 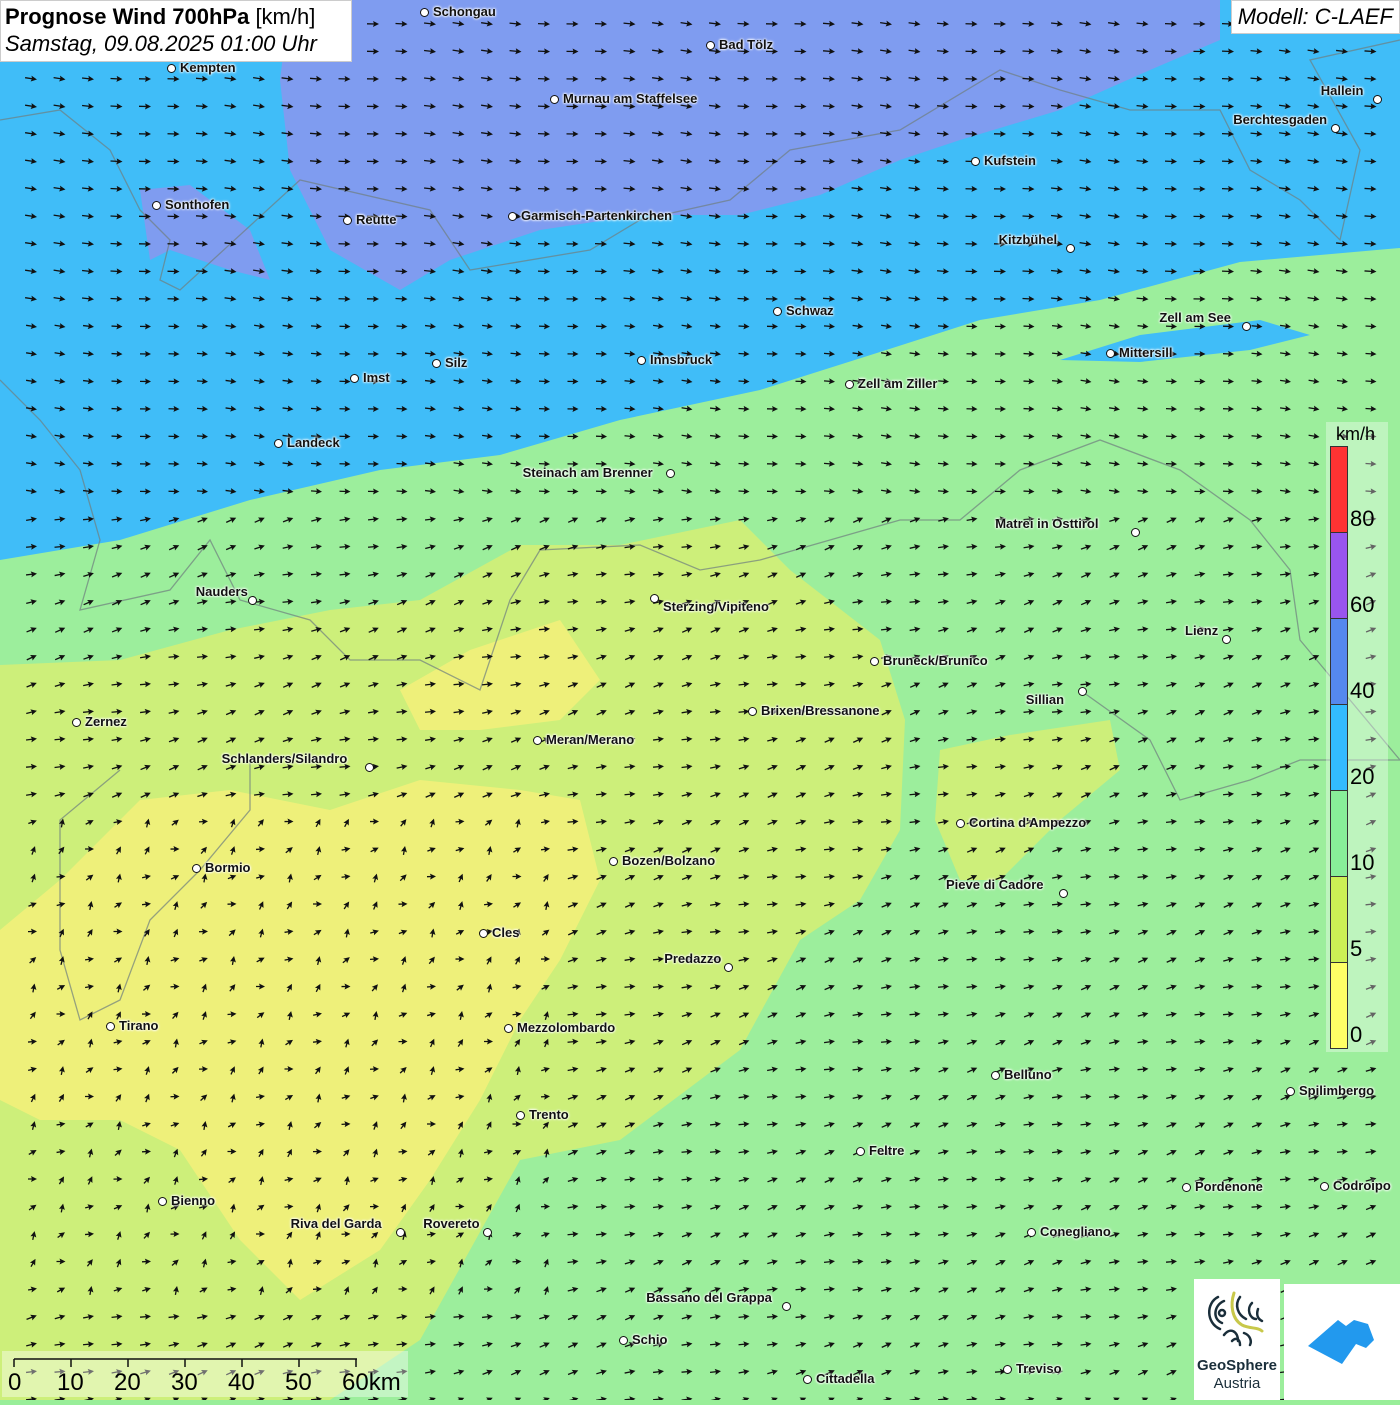 I want to click on city-label: Bruneck/Brunico, so click(x=935, y=660).